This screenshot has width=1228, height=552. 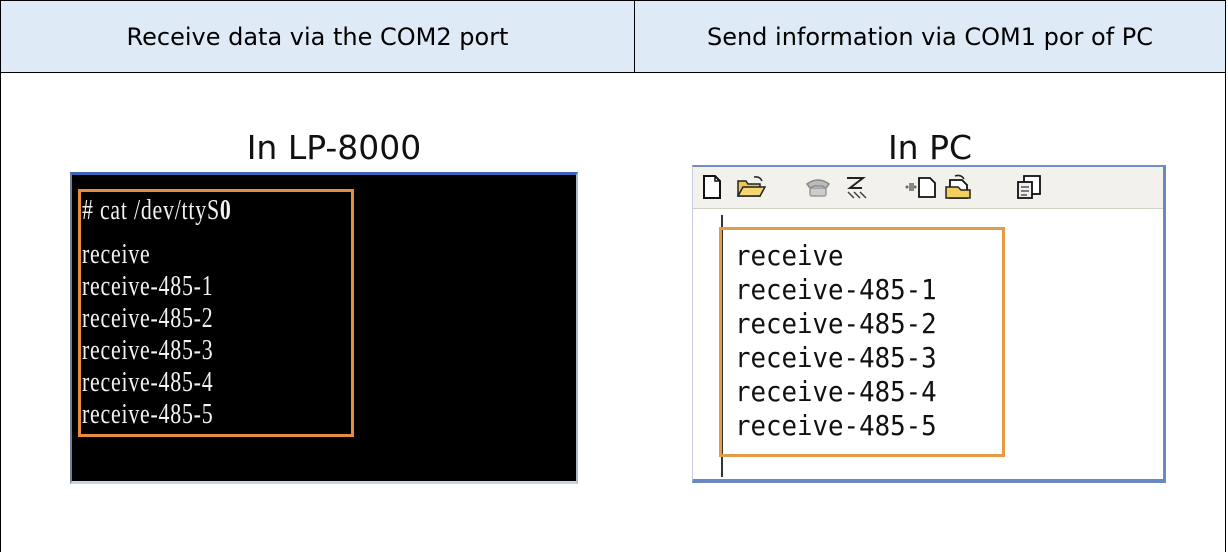 I want to click on terminal-output-line: receive-485-3, so click(x=148, y=350).